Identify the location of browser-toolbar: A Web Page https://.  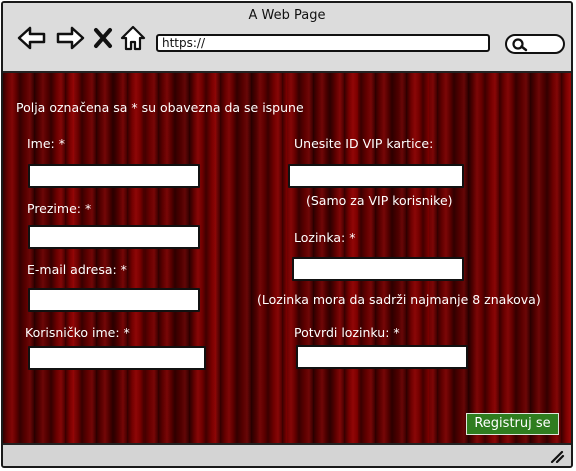
(287, 38).